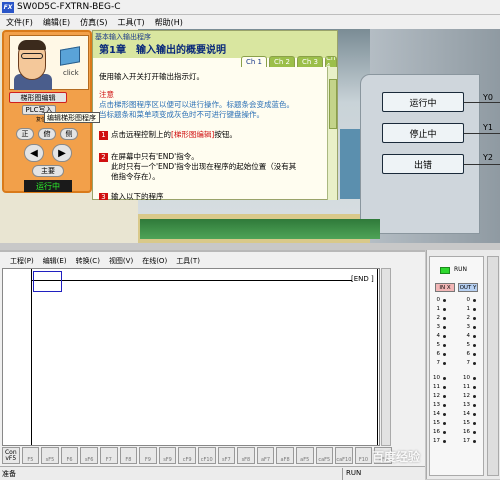 Image resolution: width=500 pixels, height=480 pixels. What do you see at coordinates (34, 153) in the screenshot?
I see `previous-arrow-icon: ◀` at bounding box center [34, 153].